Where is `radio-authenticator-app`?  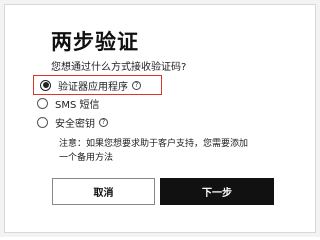 radio-authenticator-app is located at coordinates (45, 85).